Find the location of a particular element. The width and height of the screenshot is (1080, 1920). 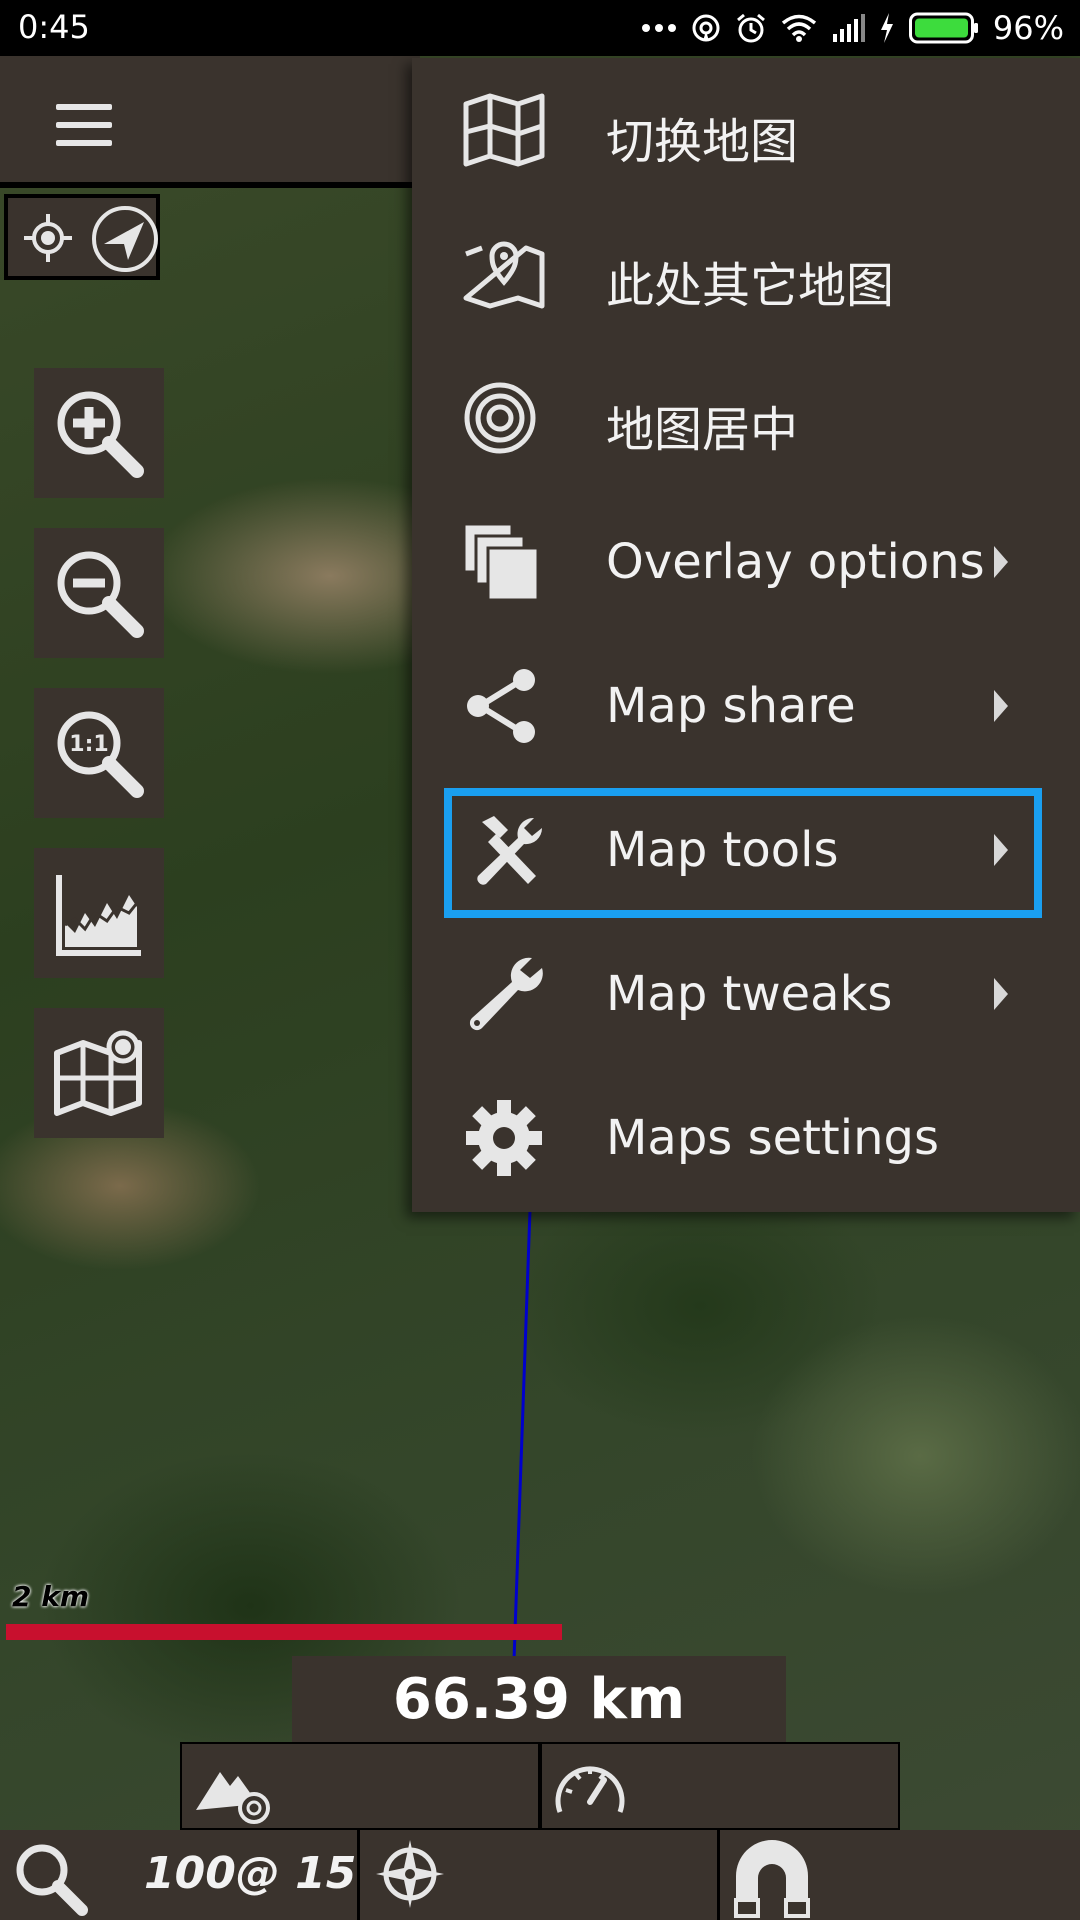

status-bar: 0:45 96% is located at coordinates (540, 28).